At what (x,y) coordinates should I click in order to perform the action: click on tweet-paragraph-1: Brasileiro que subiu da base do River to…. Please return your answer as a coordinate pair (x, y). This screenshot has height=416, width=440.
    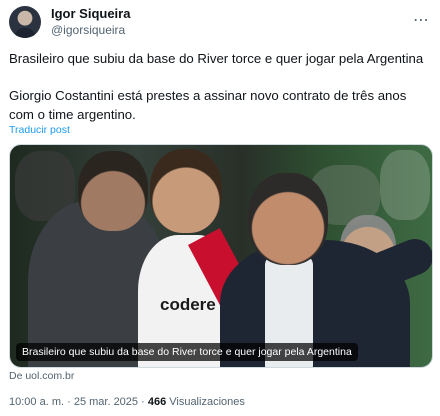
    Looking at the image, I should click on (216, 58).